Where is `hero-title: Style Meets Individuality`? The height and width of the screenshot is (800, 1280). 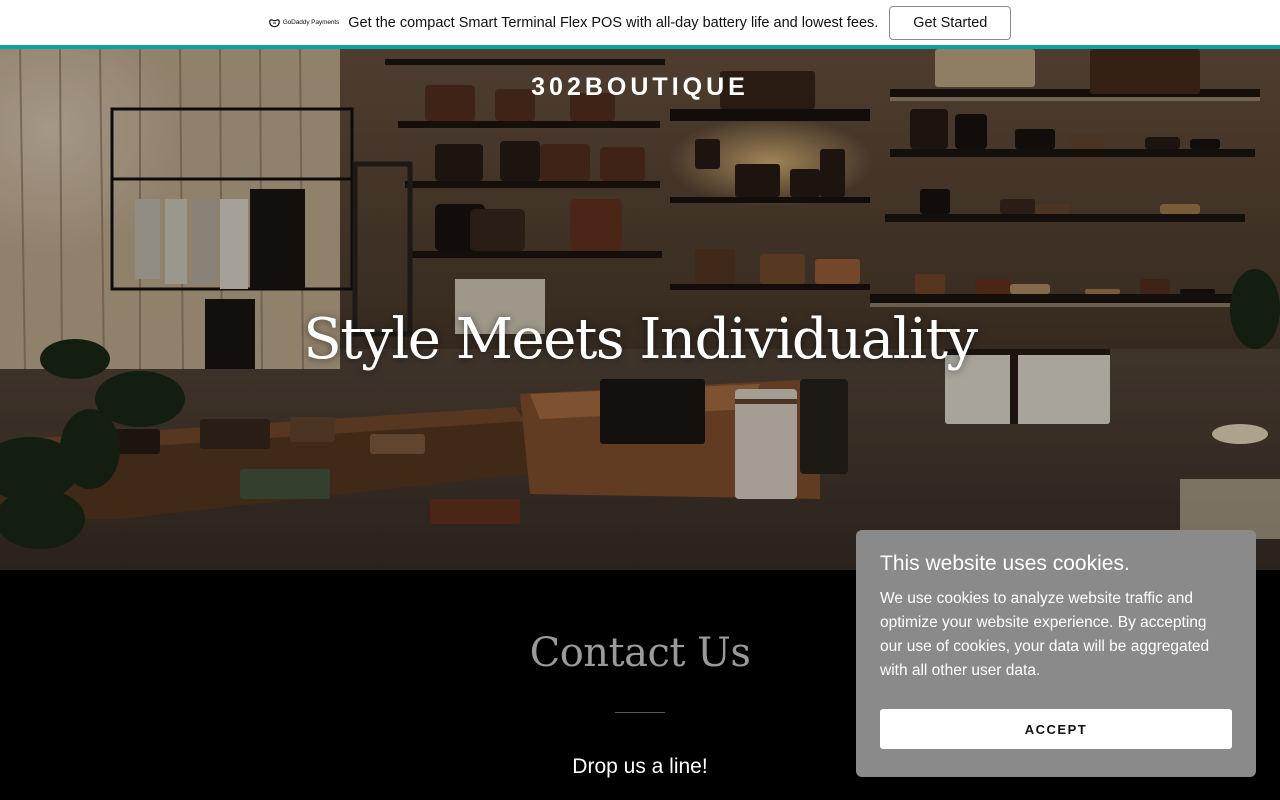
hero-title: Style Meets Individuality is located at coordinates (640, 339).